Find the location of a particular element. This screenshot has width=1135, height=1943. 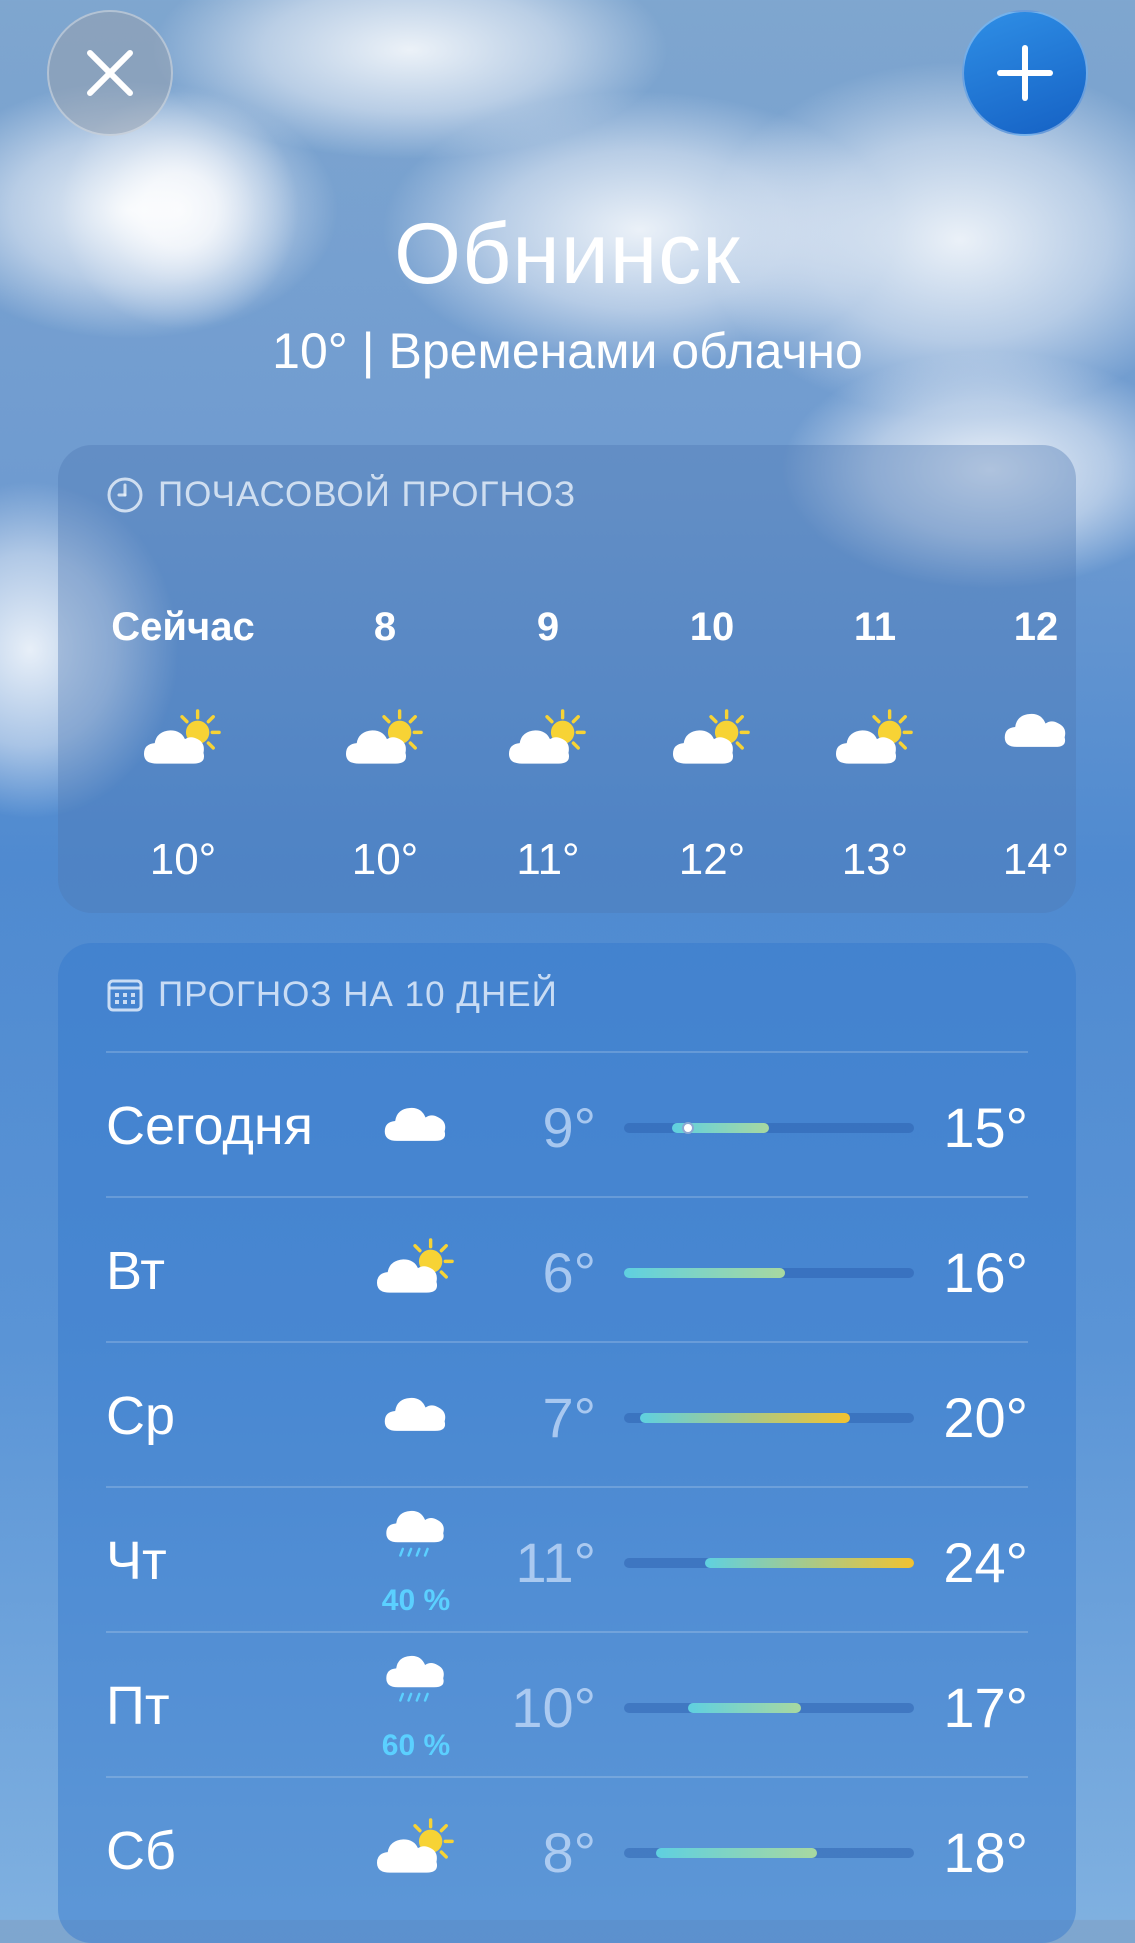

precipitation-chance: 40 % is located at coordinates (416, 1600).